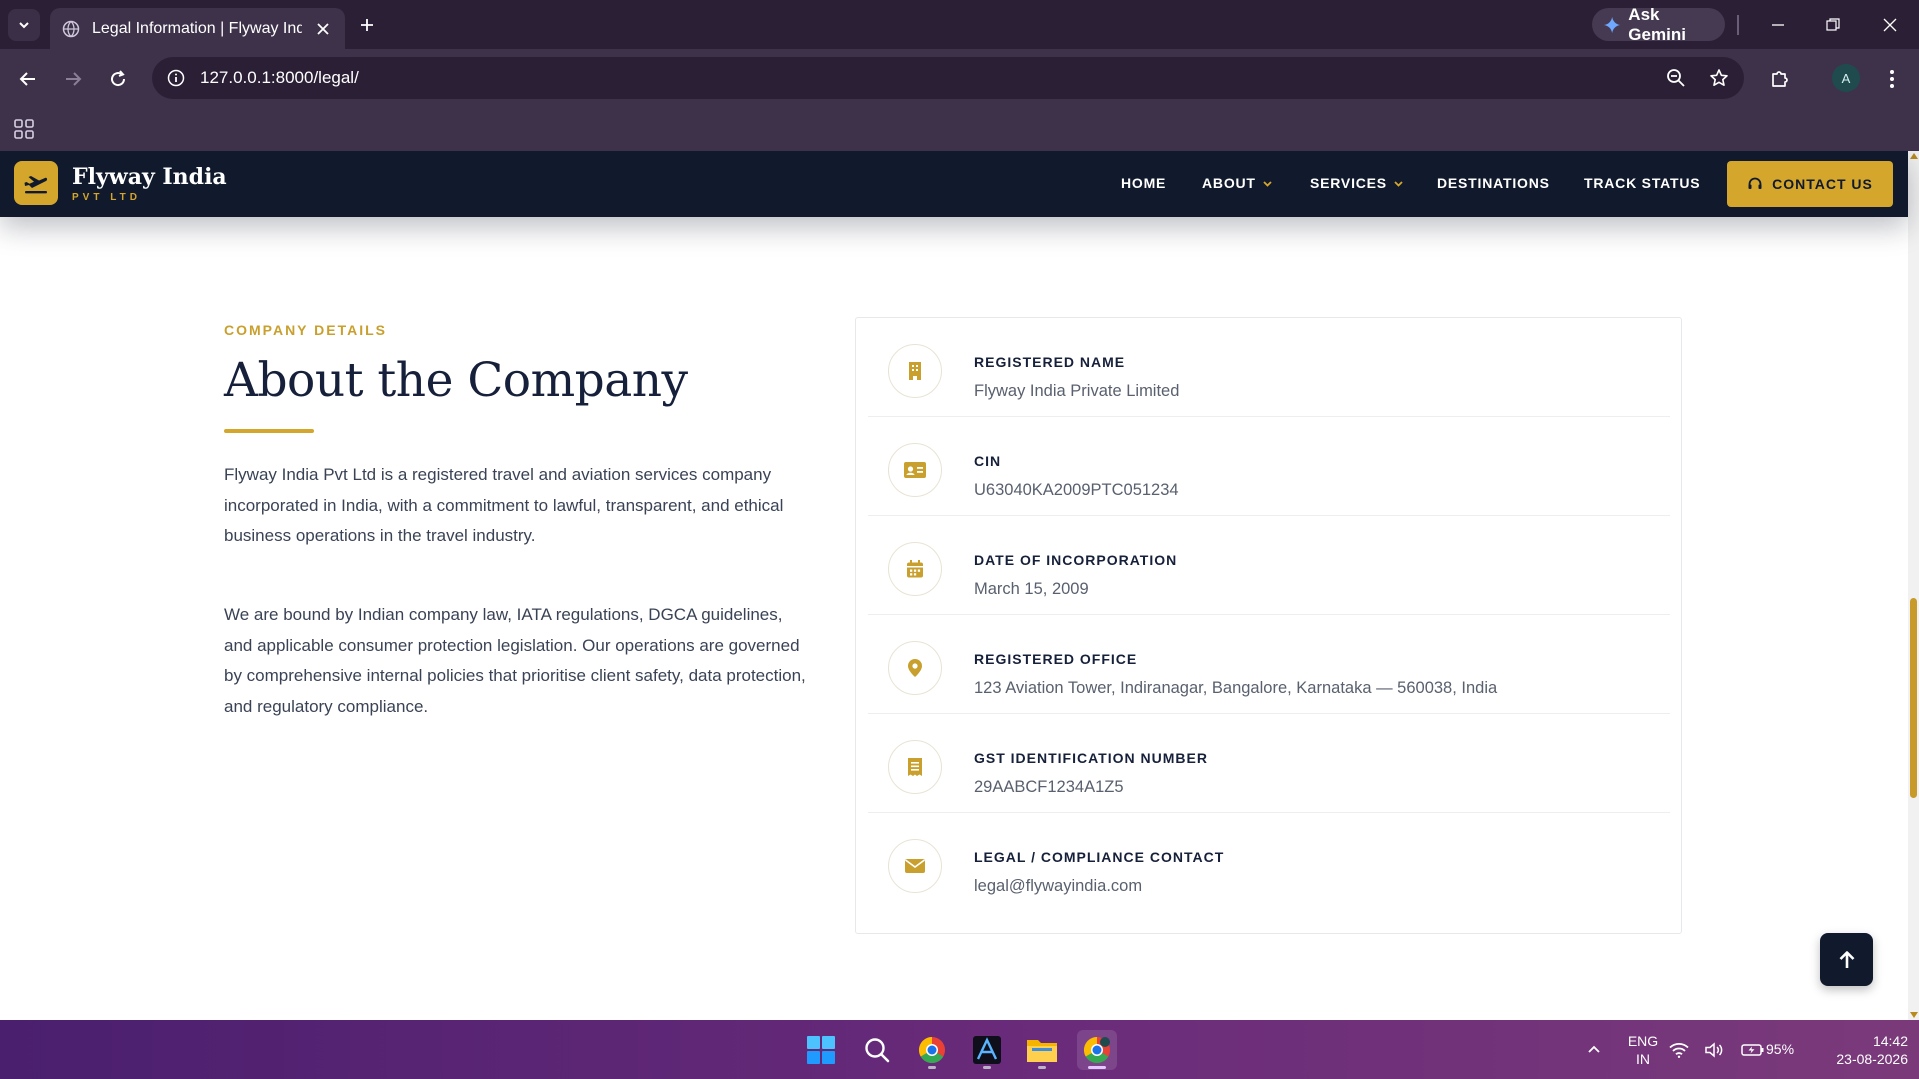  I want to click on contact-us-button: CONTACT US, so click(1810, 184).